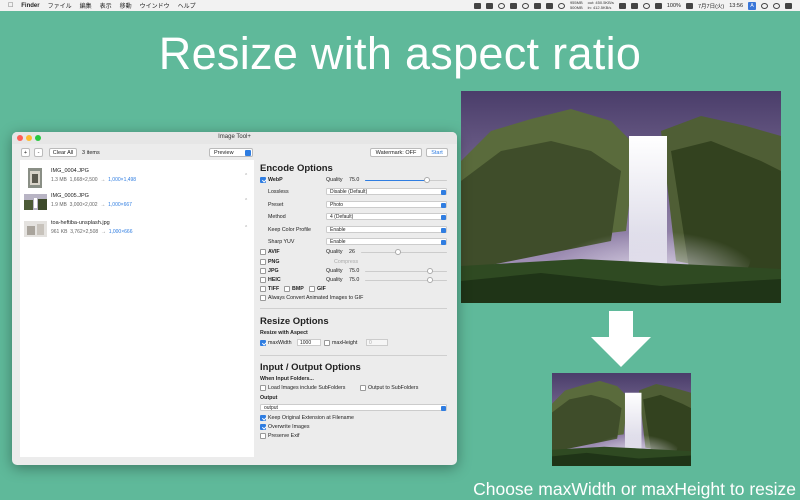 The image size is (800, 500). Describe the element at coordinates (353, 355) in the screenshot. I see `divider` at that location.